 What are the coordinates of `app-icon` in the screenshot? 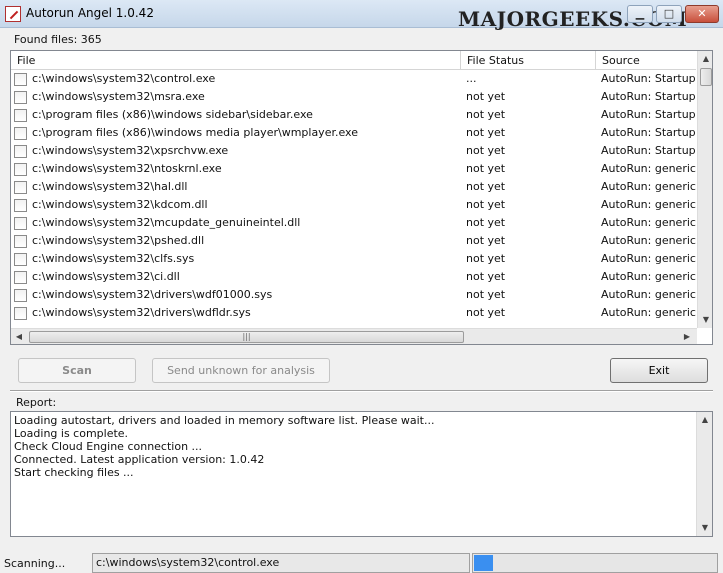 It's located at (13, 14).